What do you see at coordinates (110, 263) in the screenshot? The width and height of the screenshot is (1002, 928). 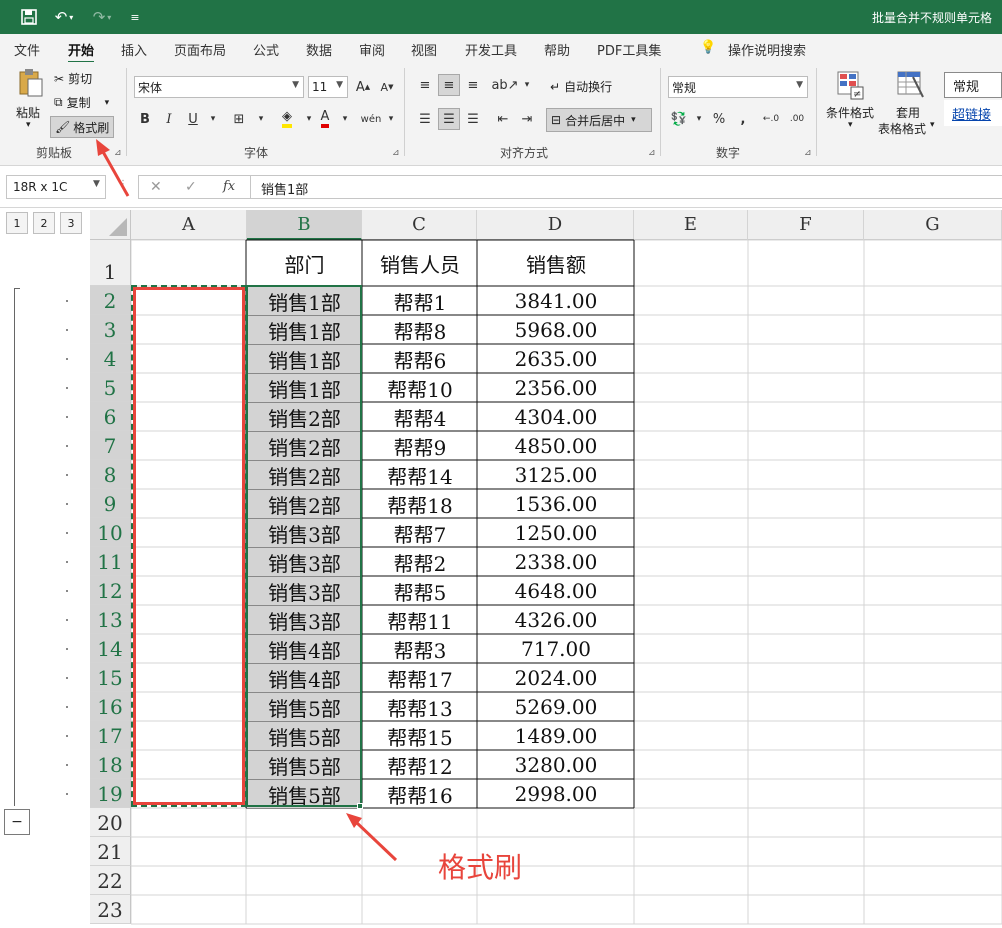 I see `row-header-1: 1` at bounding box center [110, 263].